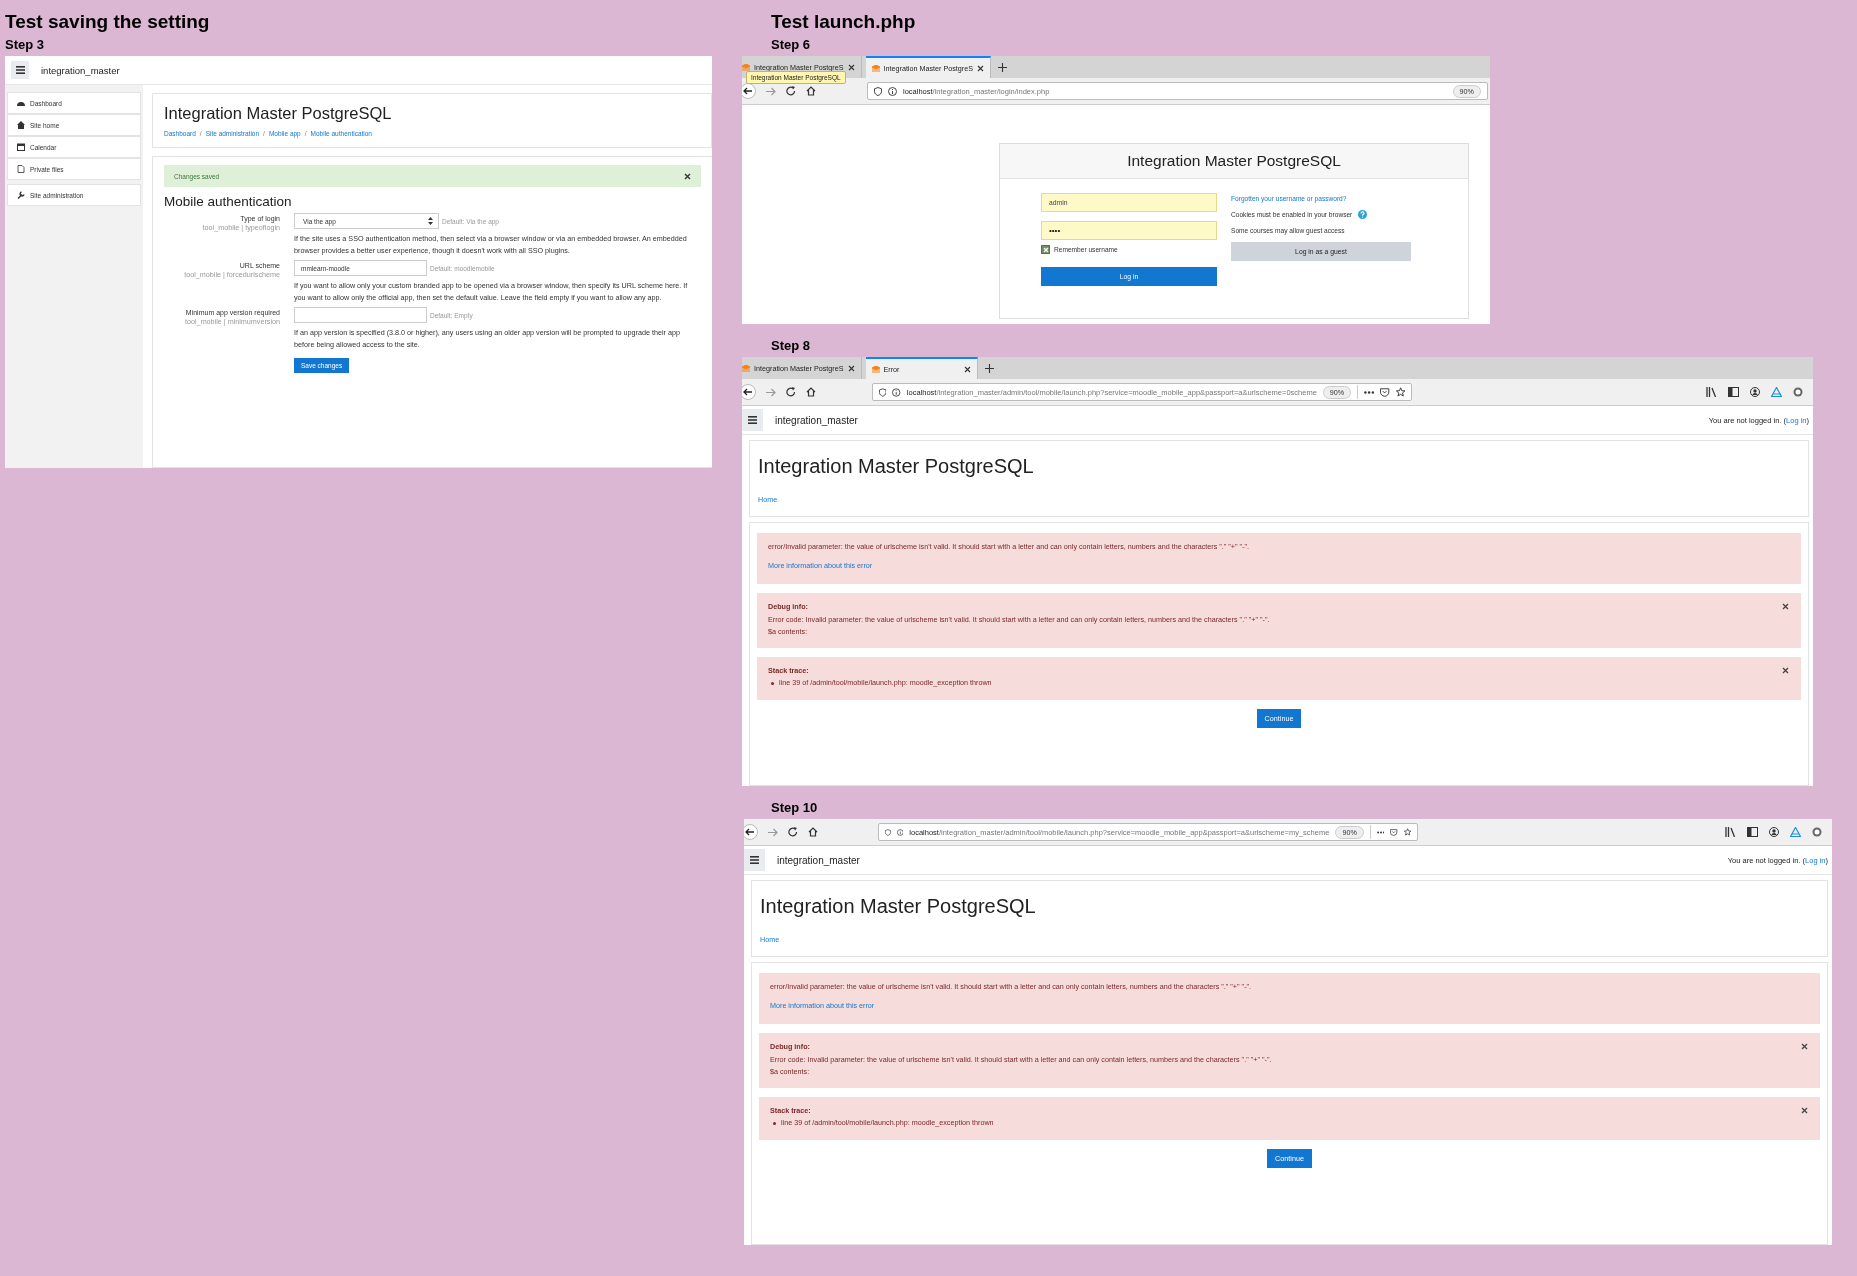 Image resolution: width=1857 pixels, height=1276 pixels. What do you see at coordinates (795, 807) in the screenshot?
I see `step-label: Step 10` at bounding box center [795, 807].